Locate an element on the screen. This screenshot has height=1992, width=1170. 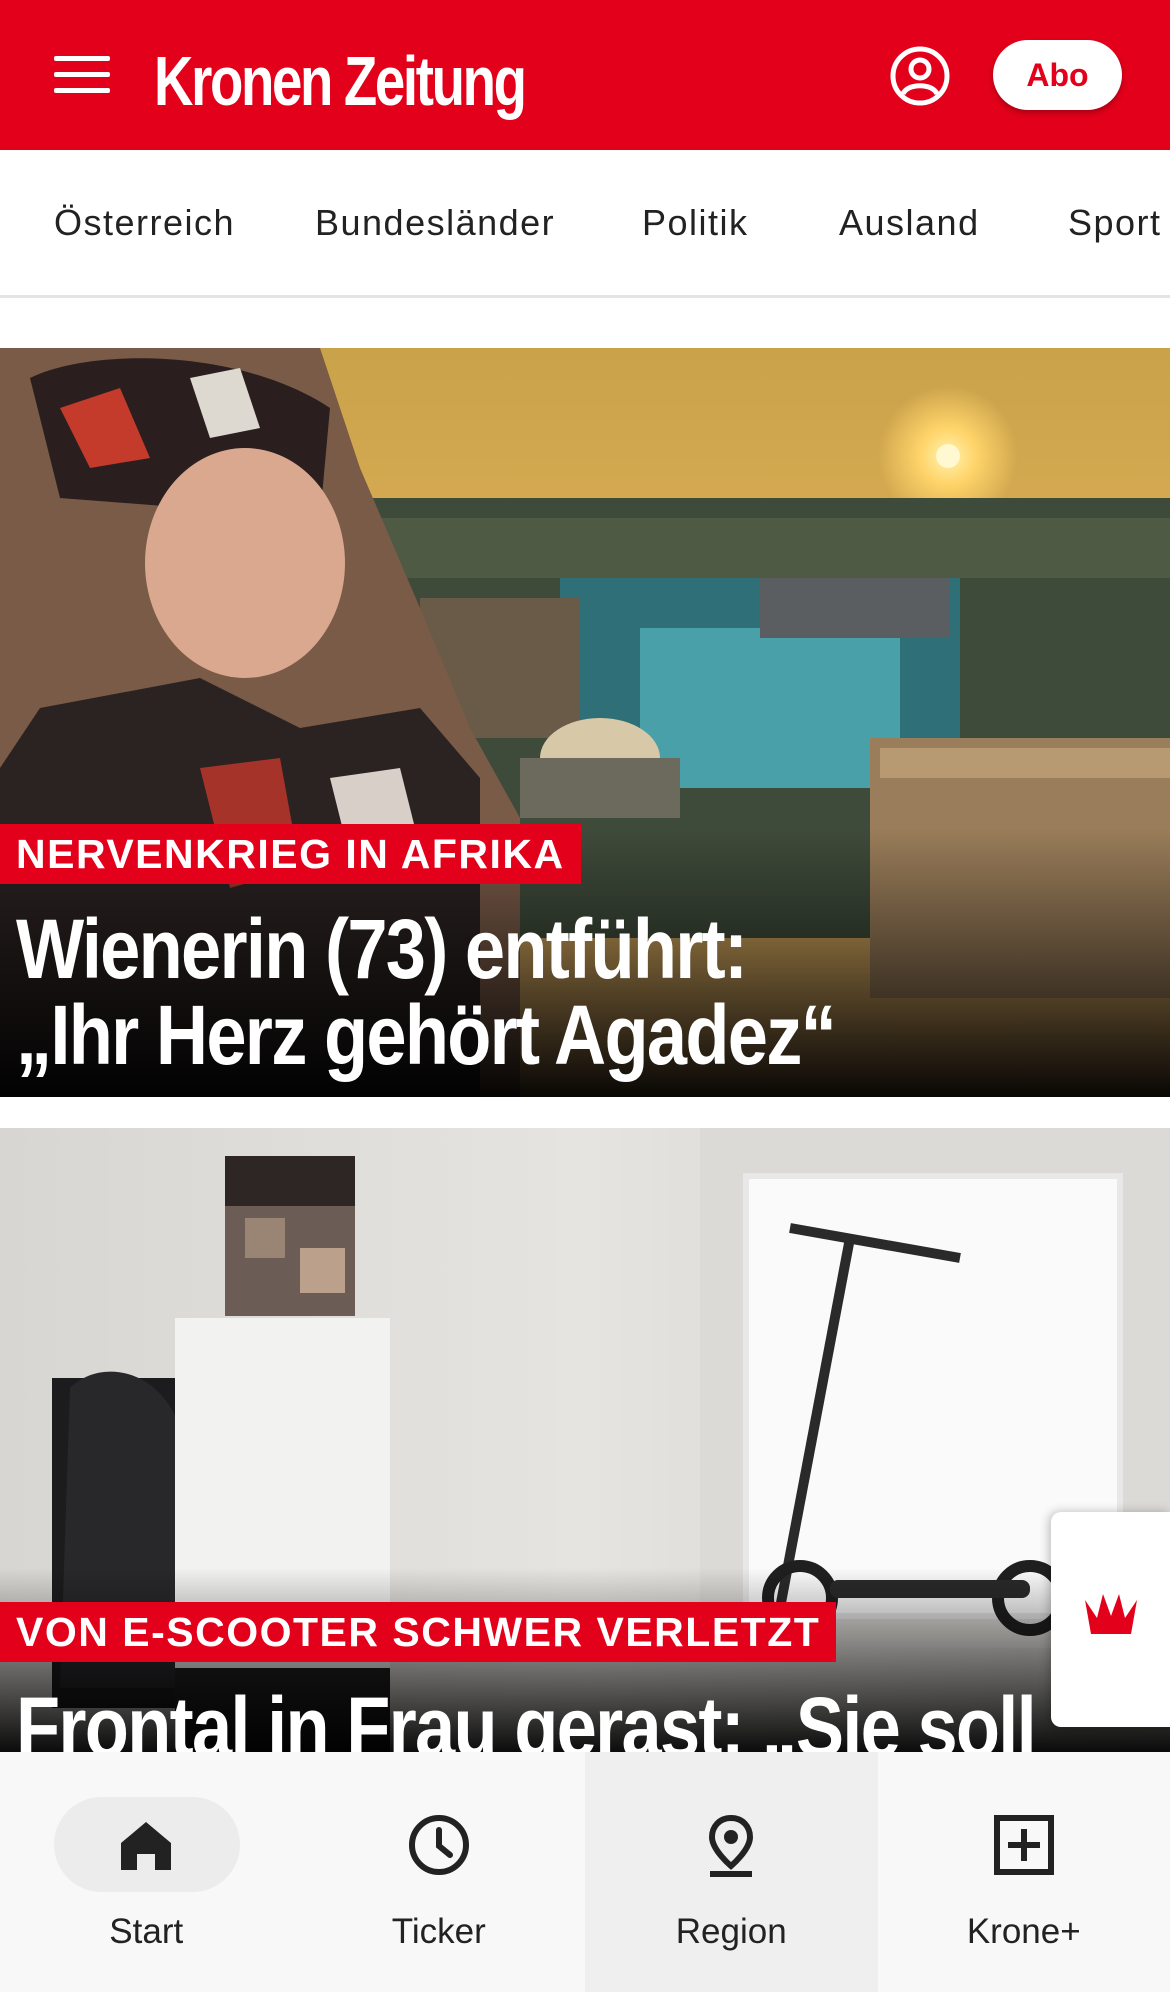
article-kicker: VON E-SCOOTER SCHWER VERLETZT is located at coordinates (418, 1632).